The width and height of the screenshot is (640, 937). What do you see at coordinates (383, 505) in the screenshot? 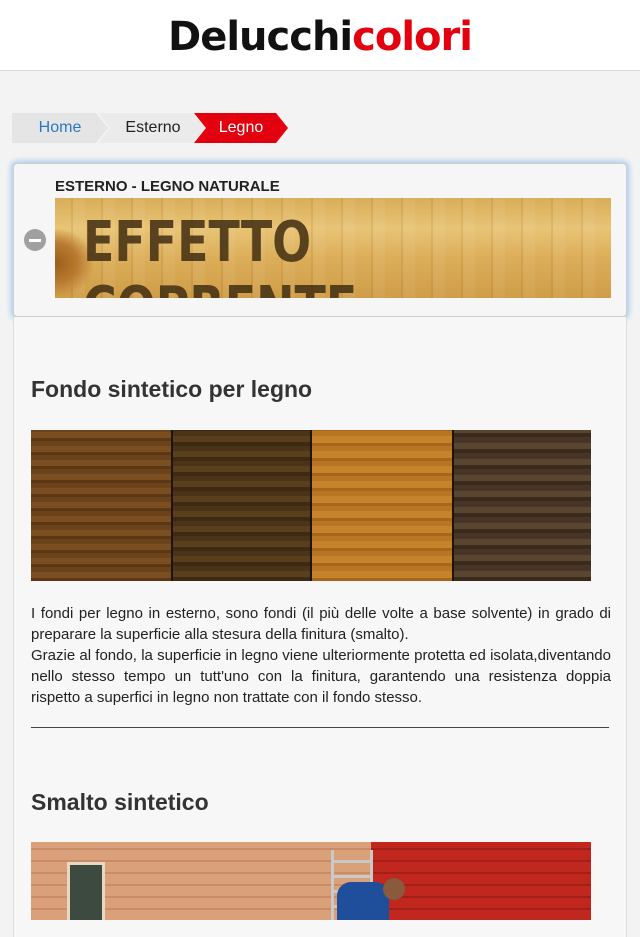
I see `wood-sample-honey` at bounding box center [383, 505].